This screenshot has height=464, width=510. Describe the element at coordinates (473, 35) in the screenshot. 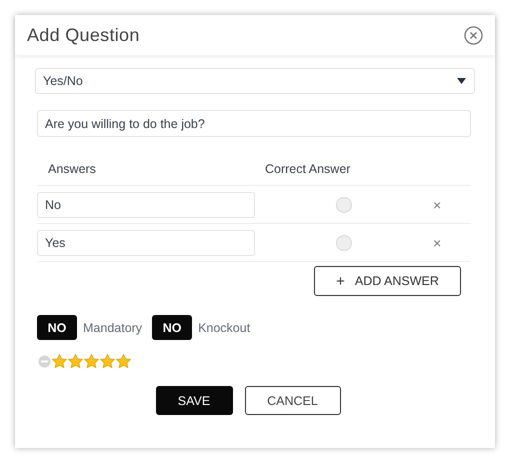

I see `close-icon` at that location.